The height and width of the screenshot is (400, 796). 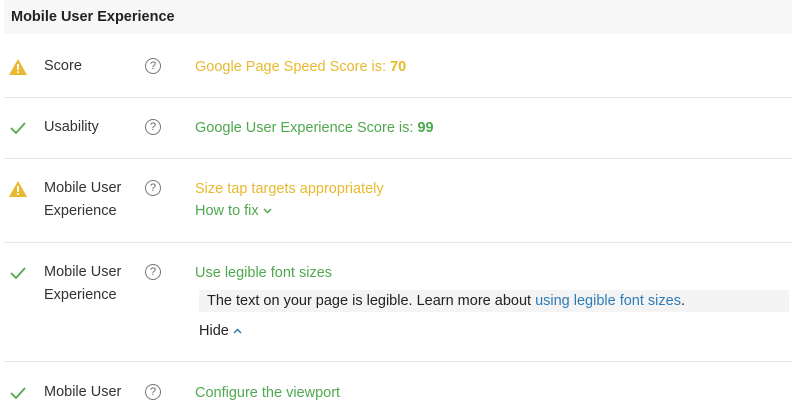 I want to click on usability-text: Google User Experience Score is: 99, so click(x=314, y=128).